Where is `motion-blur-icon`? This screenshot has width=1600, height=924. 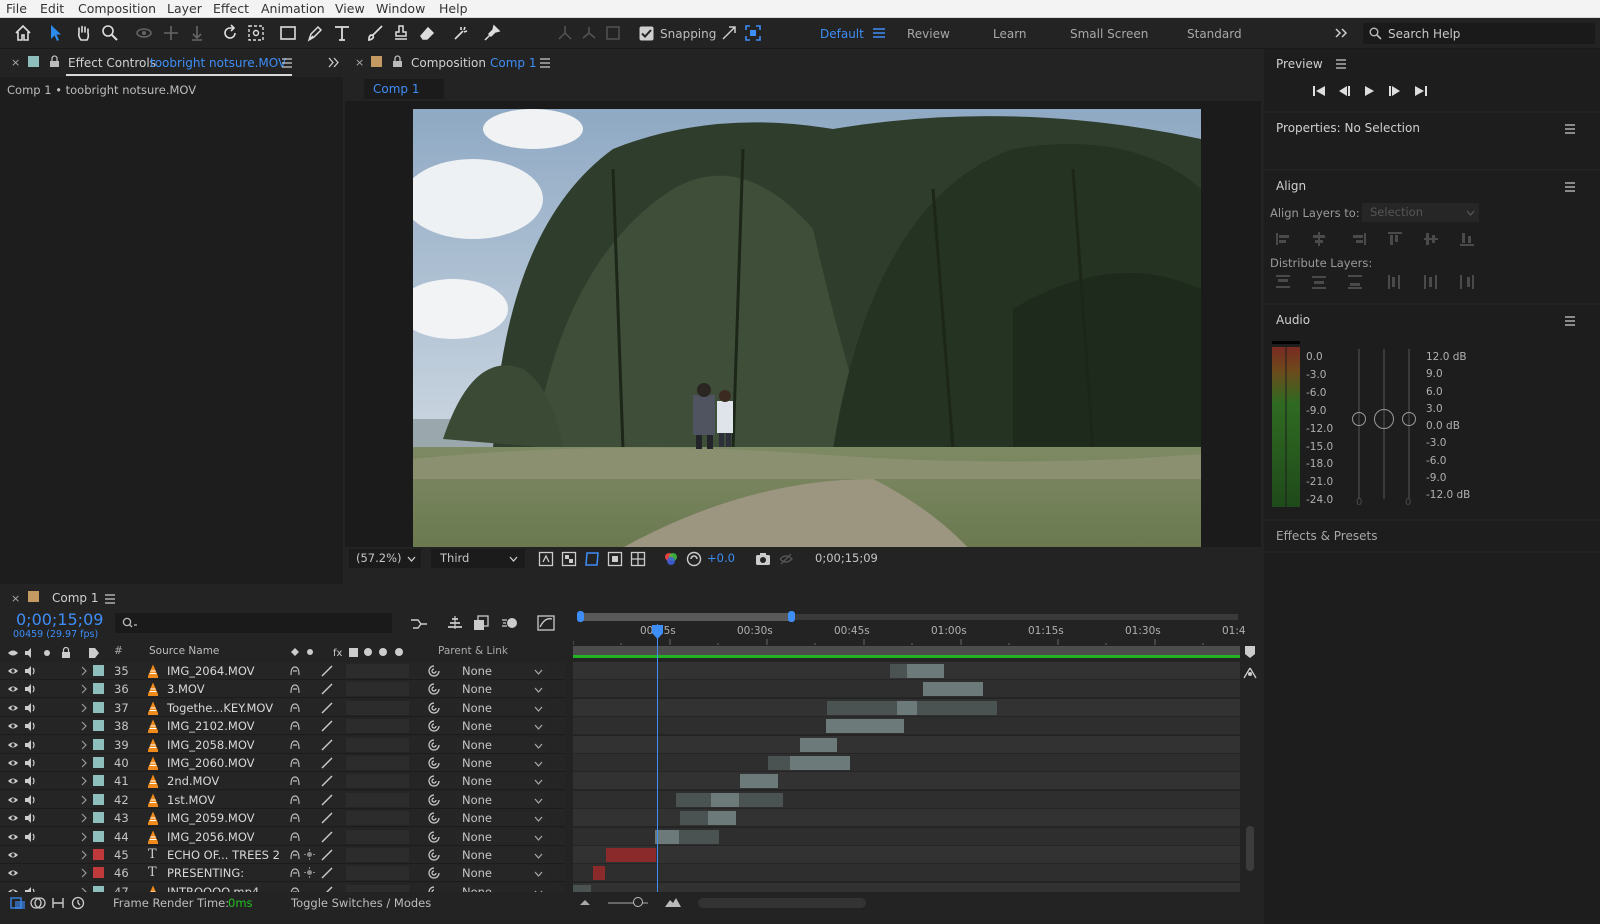
motion-blur-icon is located at coordinates (510, 623).